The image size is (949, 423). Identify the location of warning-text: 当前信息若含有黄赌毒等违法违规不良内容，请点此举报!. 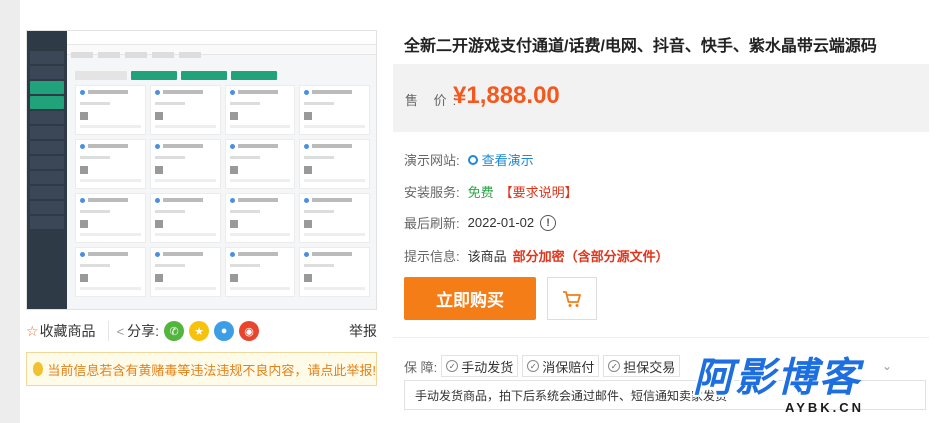
(211, 370).